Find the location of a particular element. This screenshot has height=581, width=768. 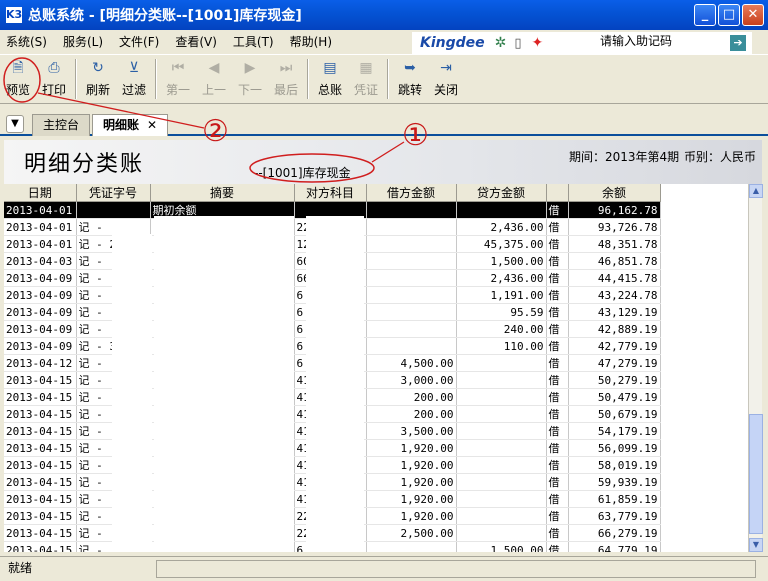

toolbar-jump-button: ➥ 跳转 is located at coordinates (410, 78).